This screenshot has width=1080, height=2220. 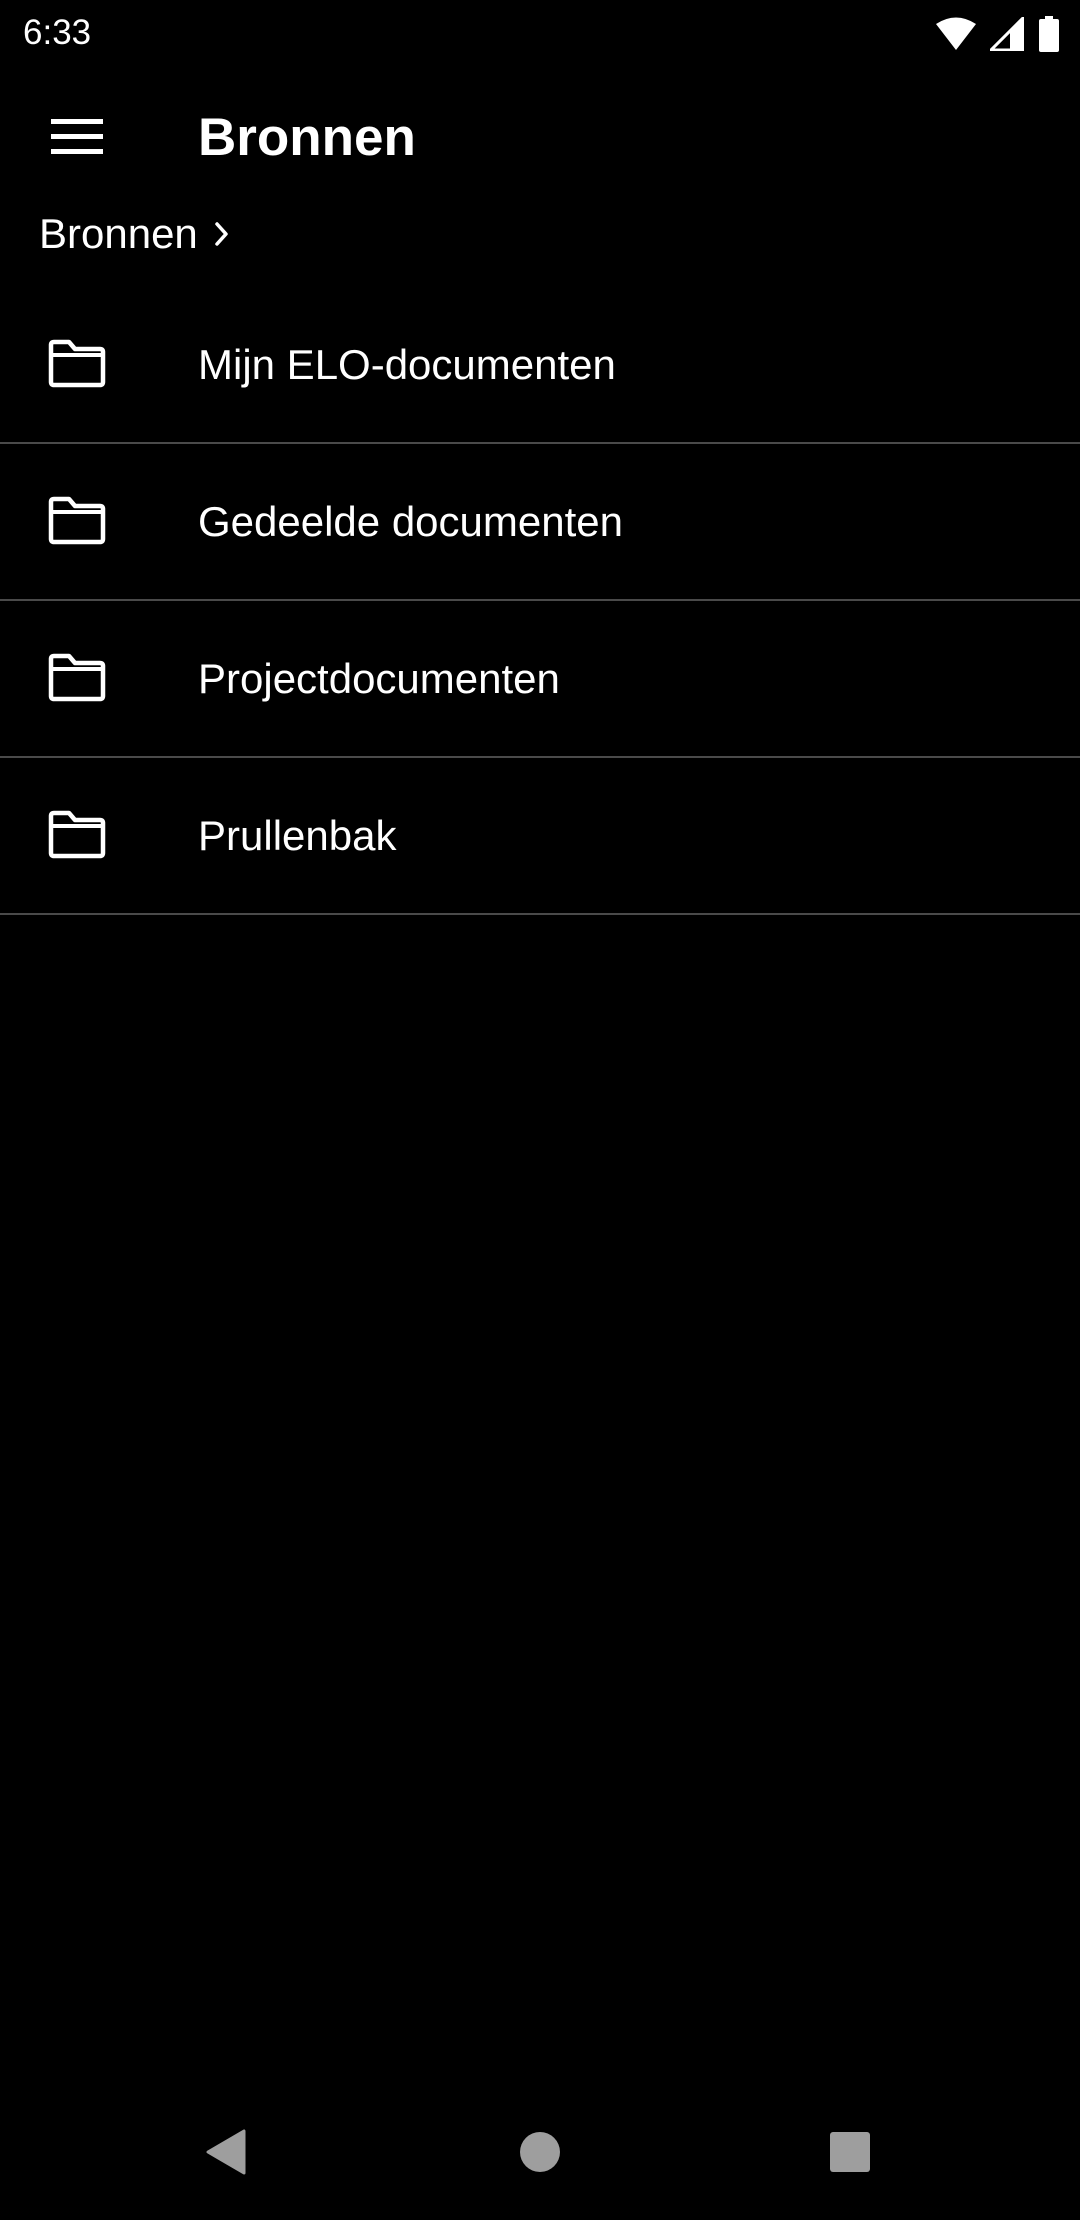 I want to click on status-time: 6:33, so click(x=57, y=32).